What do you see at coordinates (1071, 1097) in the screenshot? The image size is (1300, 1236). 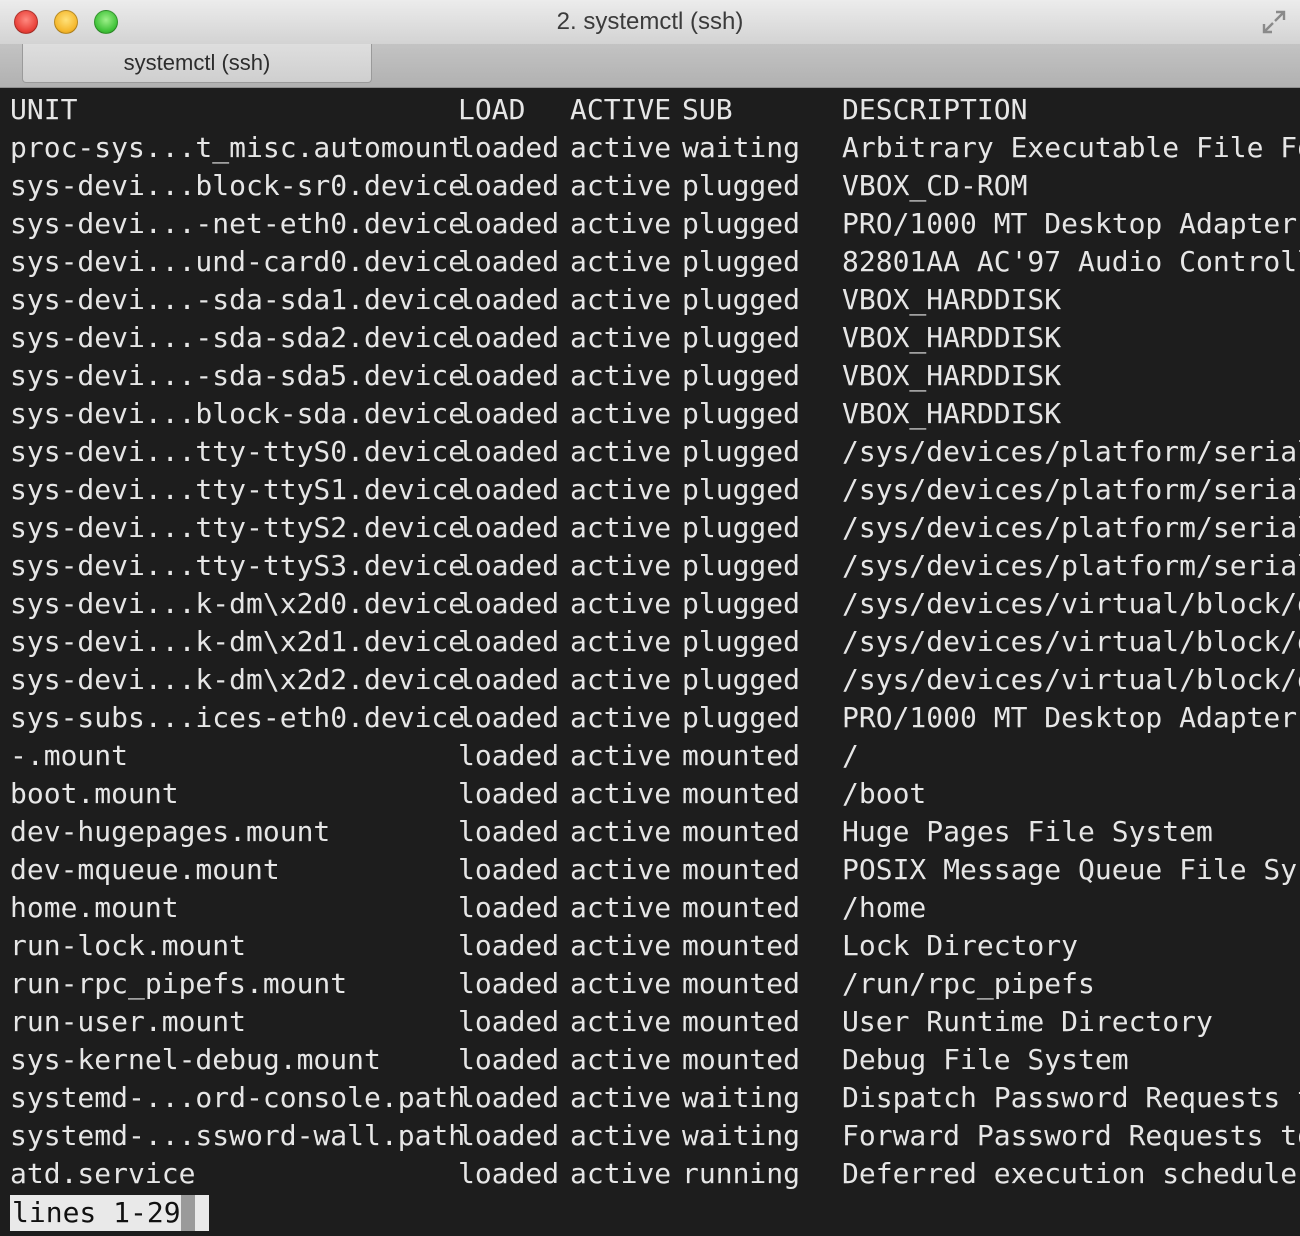 I see `cell-description: Dispatch Password Requests t` at bounding box center [1071, 1097].